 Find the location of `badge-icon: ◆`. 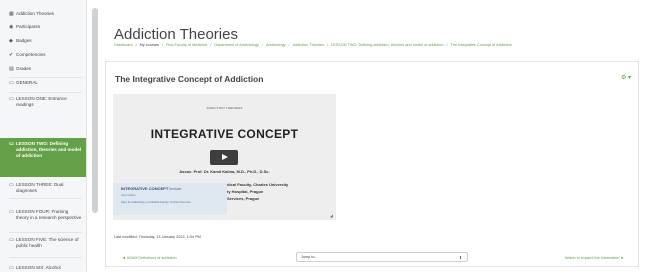

badge-icon: ◆ is located at coordinates (11, 41).